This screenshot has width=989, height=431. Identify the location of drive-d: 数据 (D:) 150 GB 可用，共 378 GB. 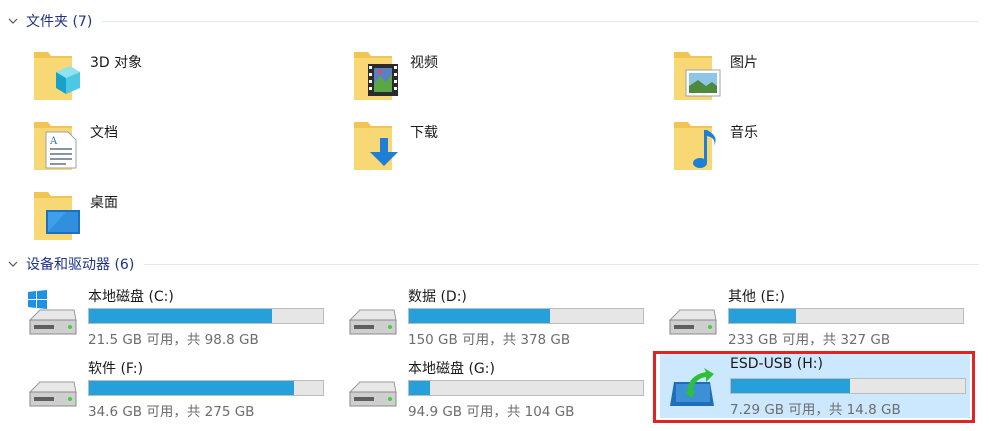
(501, 316).